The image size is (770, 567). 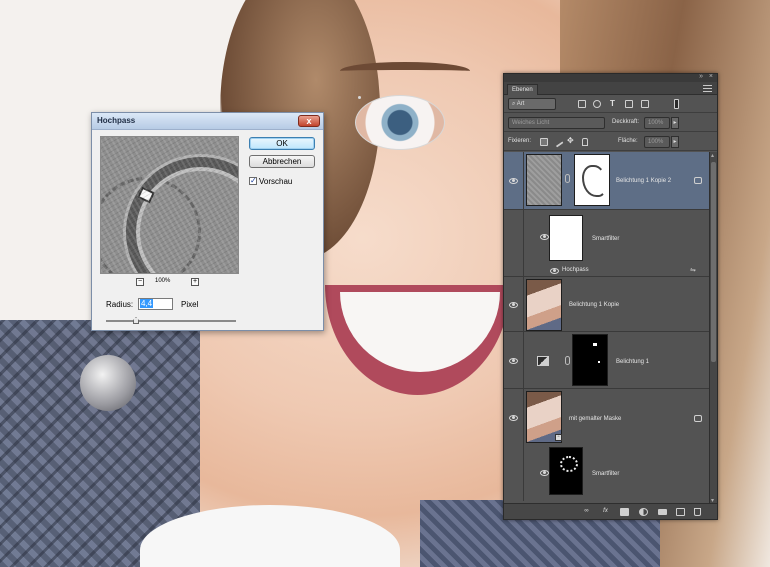 I want to click on radius-input: 4,4, so click(x=155, y=304).